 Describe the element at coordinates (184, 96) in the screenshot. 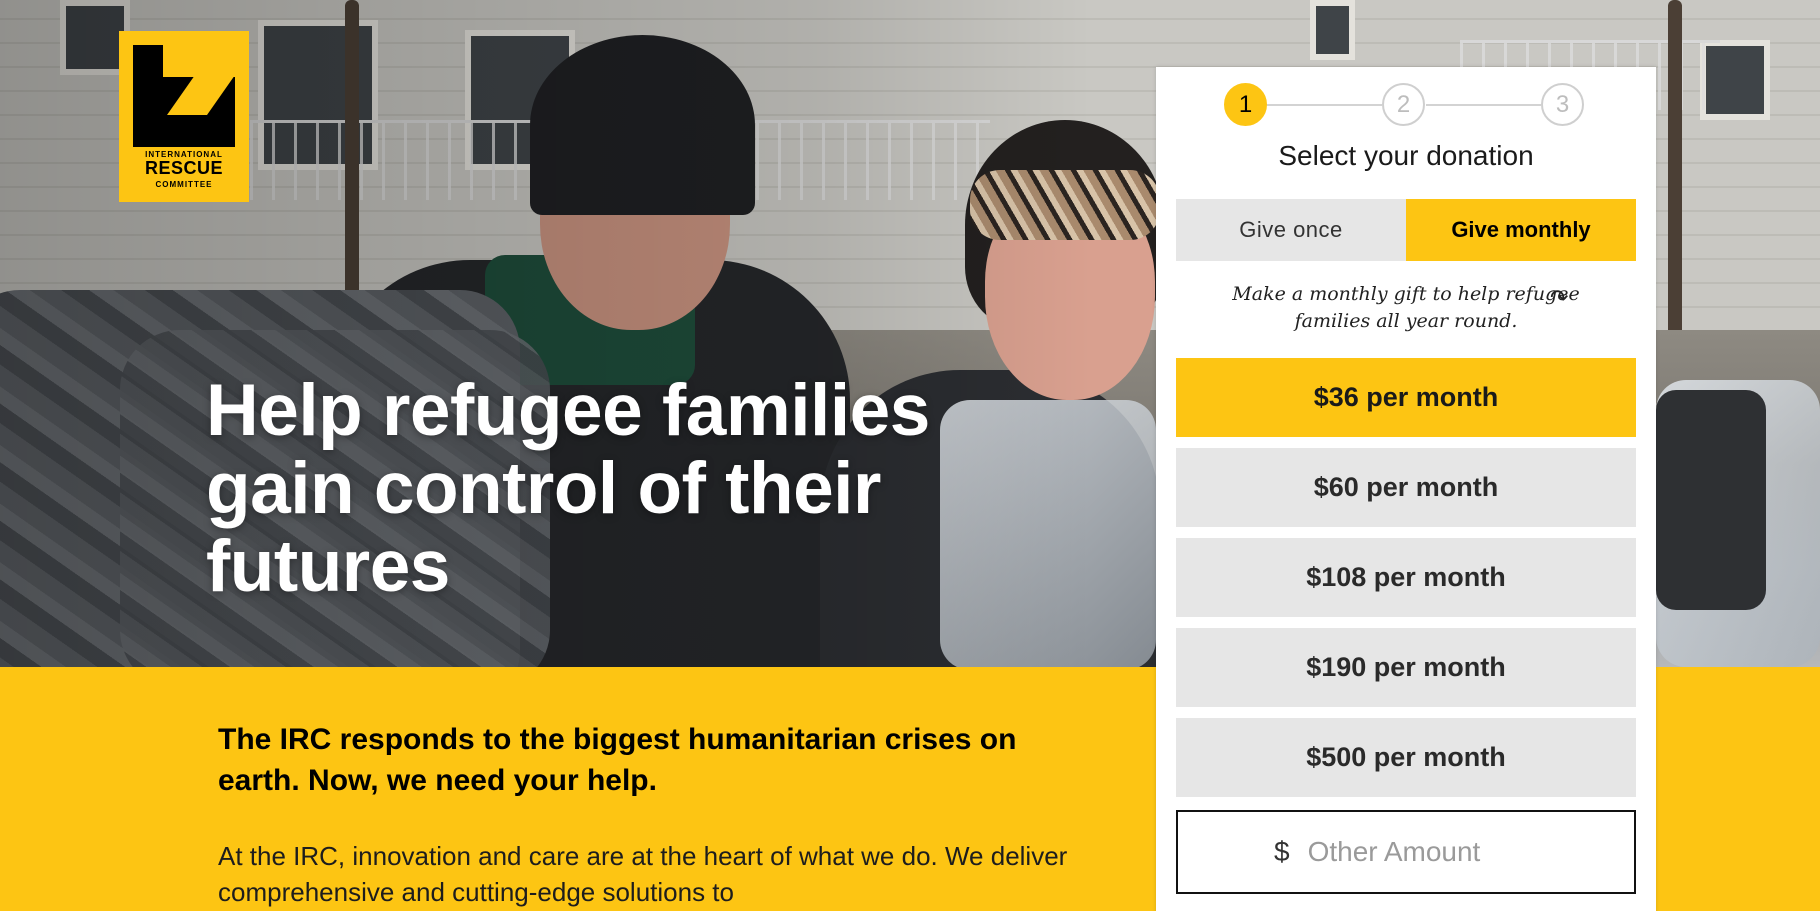

I see `irc-logo-mark` at that location.